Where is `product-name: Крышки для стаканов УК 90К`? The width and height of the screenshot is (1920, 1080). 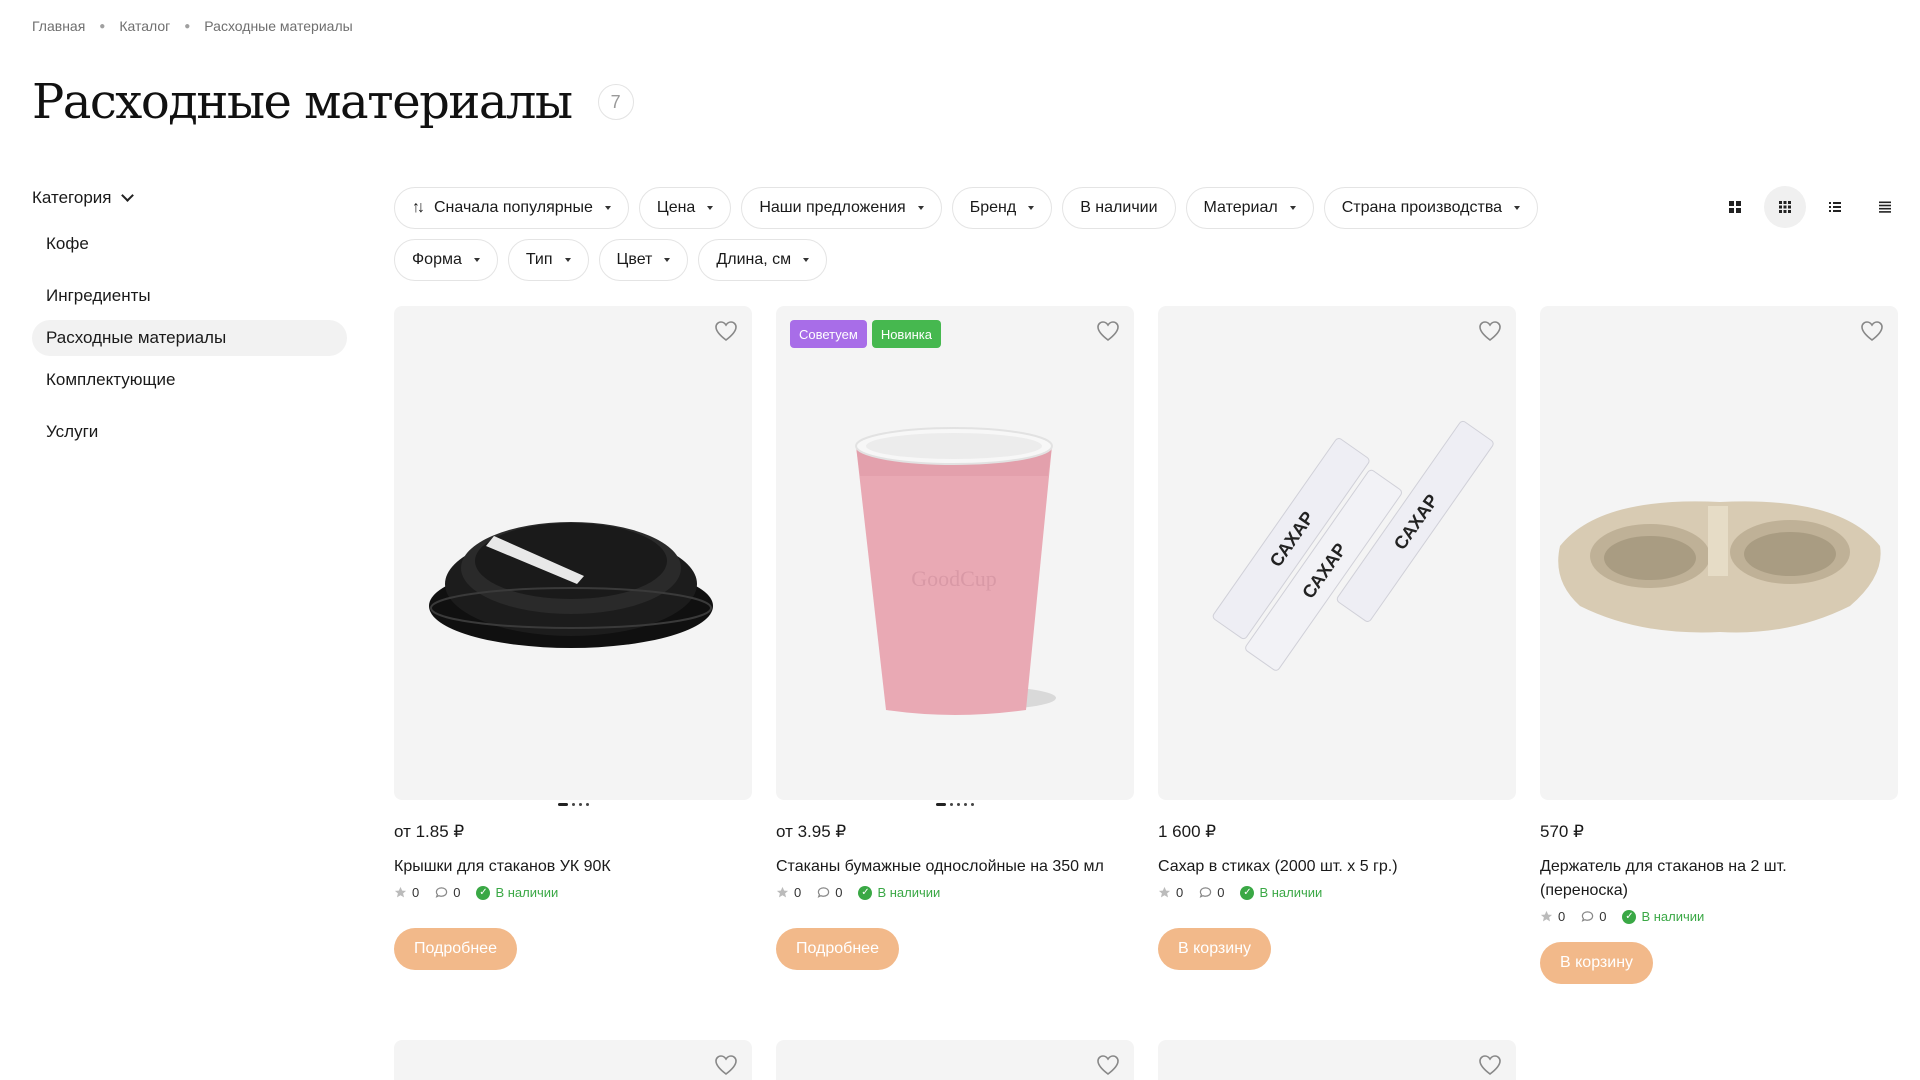
product-name: Крышки для стаканов УК 90К is located at coordinates (573, 867).